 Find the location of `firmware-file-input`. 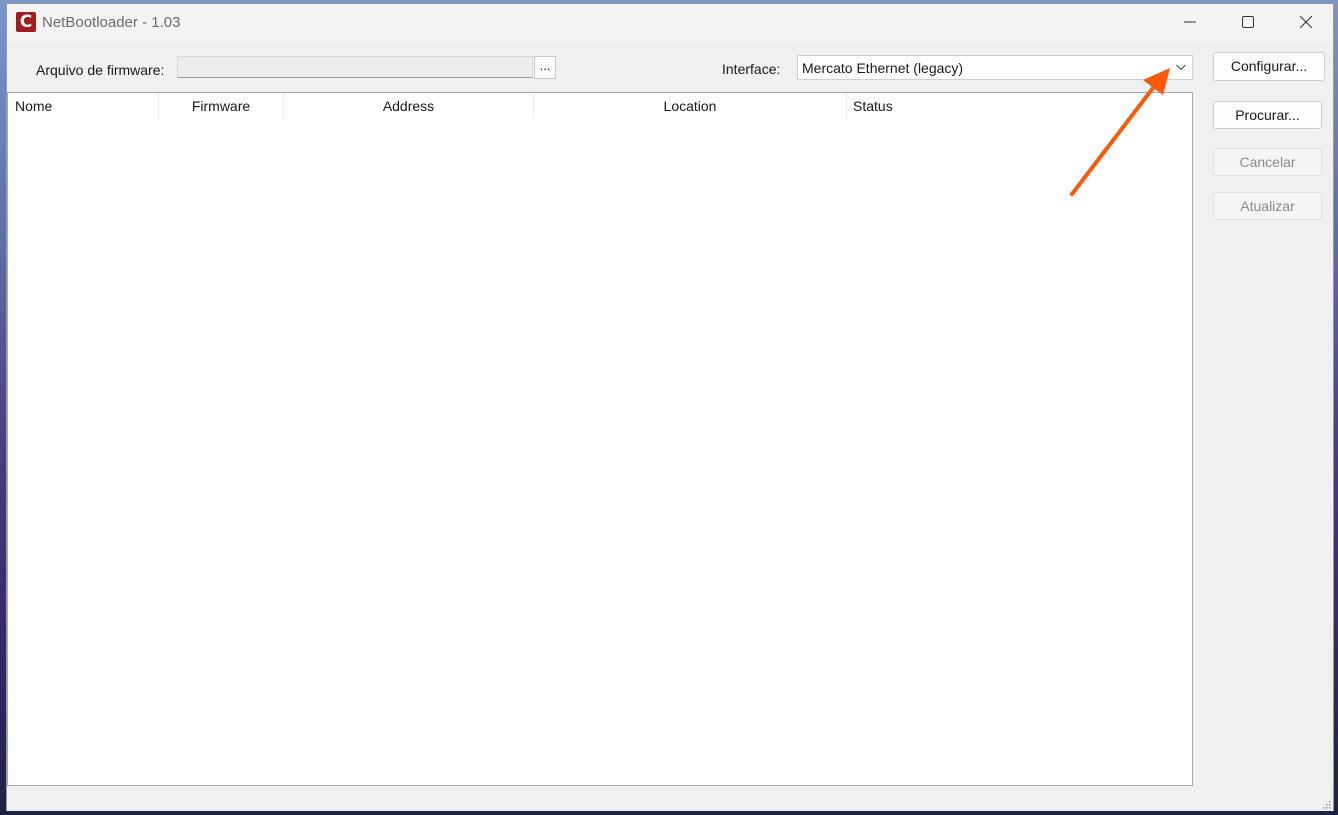

firmware-file-input is located at coordinates (355, 67).